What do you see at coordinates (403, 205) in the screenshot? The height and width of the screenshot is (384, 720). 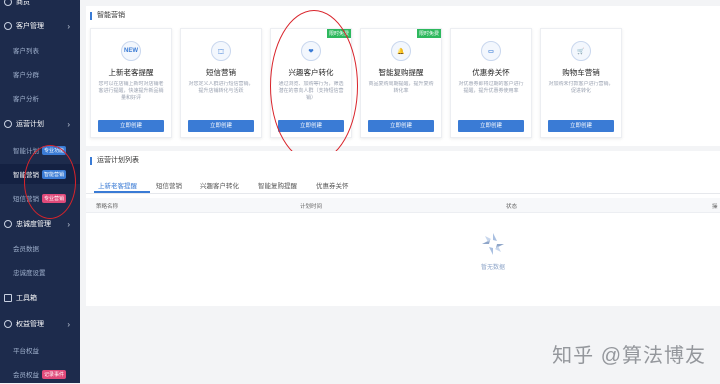 I see `table-header: 策略名称 计划时间 状态 操` at bounding box center [403, 205].